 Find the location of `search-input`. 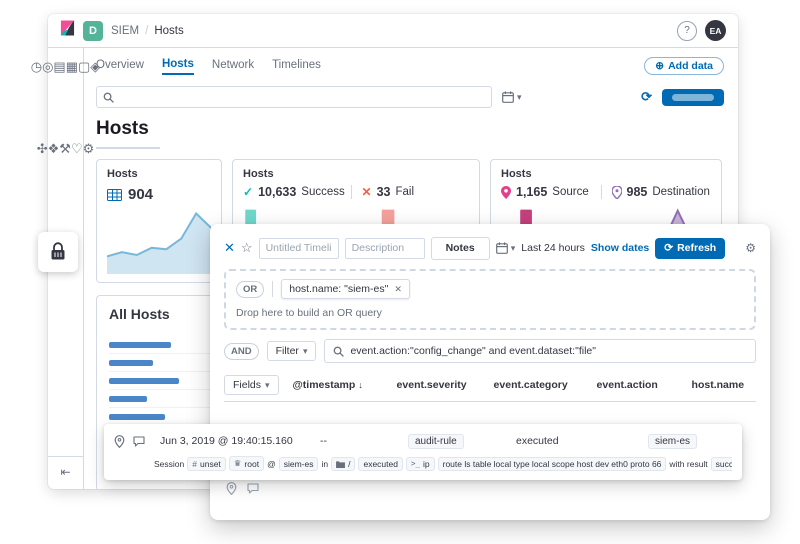

search-input is located at coordinates (294, 97).